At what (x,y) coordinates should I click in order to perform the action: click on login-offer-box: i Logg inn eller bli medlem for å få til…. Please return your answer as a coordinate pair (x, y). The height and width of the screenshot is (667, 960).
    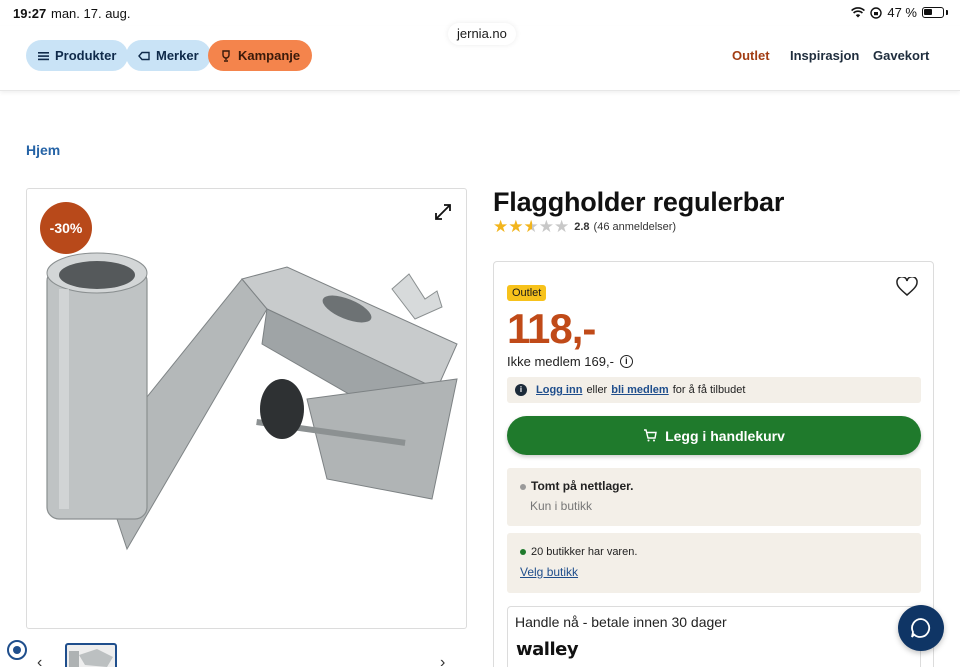
    Looking at the image, I should click on (714, 390).